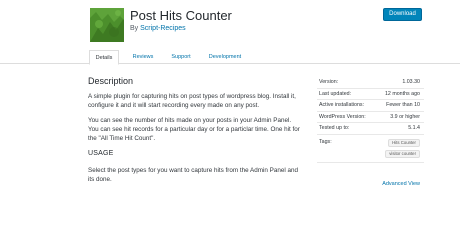 This screenshot has height=240, width=460. I want to click on tags-label: Tags:, so click(325, 141).